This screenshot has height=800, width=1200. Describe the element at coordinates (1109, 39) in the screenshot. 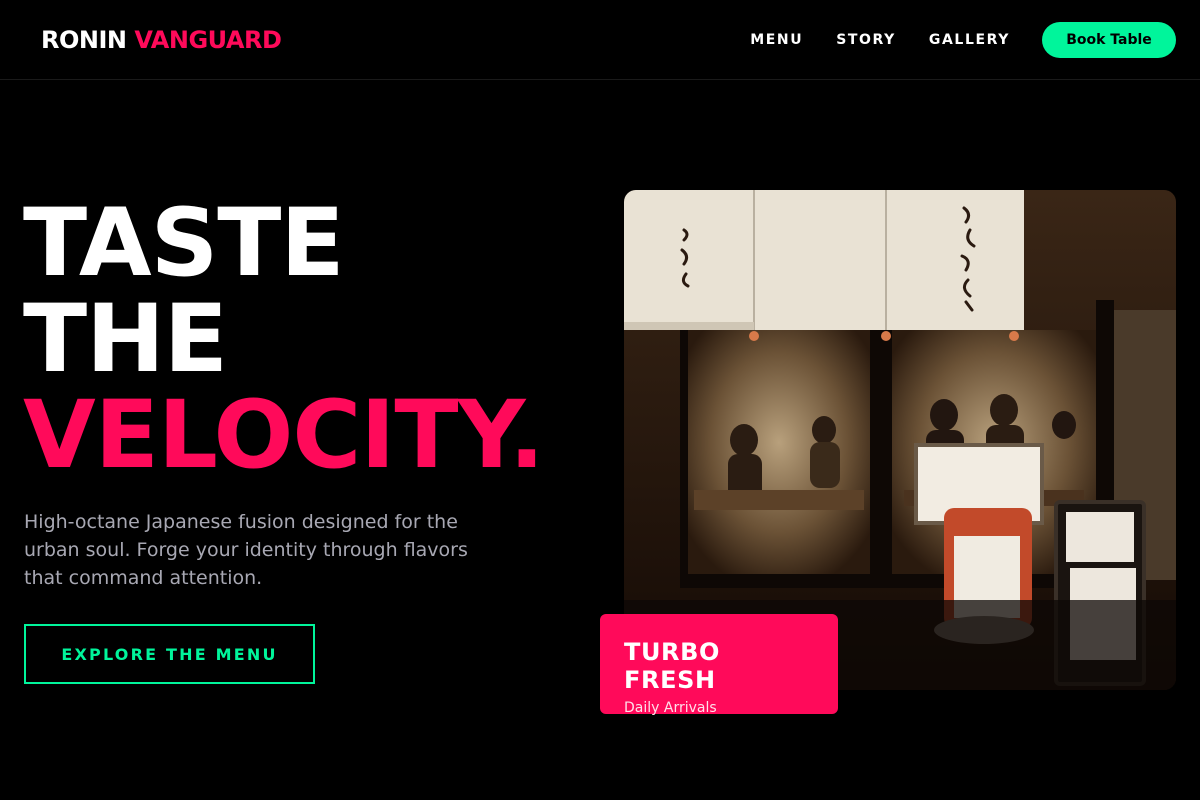

I see `book-table-button: Book Table` at that location.